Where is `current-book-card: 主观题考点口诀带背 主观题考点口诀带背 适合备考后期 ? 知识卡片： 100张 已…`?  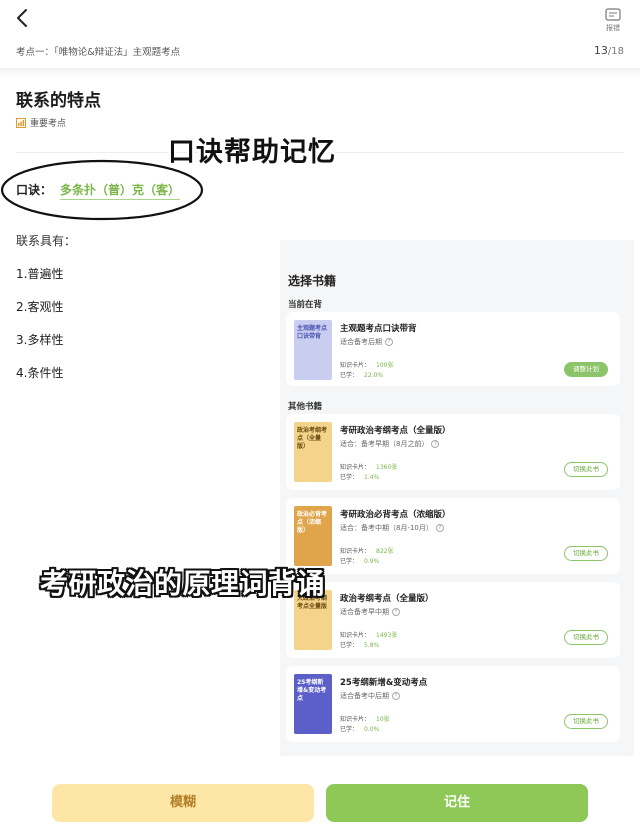 current-book-card: 主观题考点口诀带背 主观题考点口诀带背 适合备考后期 ? 知识卡片： 100张 已… is located at coordinates (453, 349).